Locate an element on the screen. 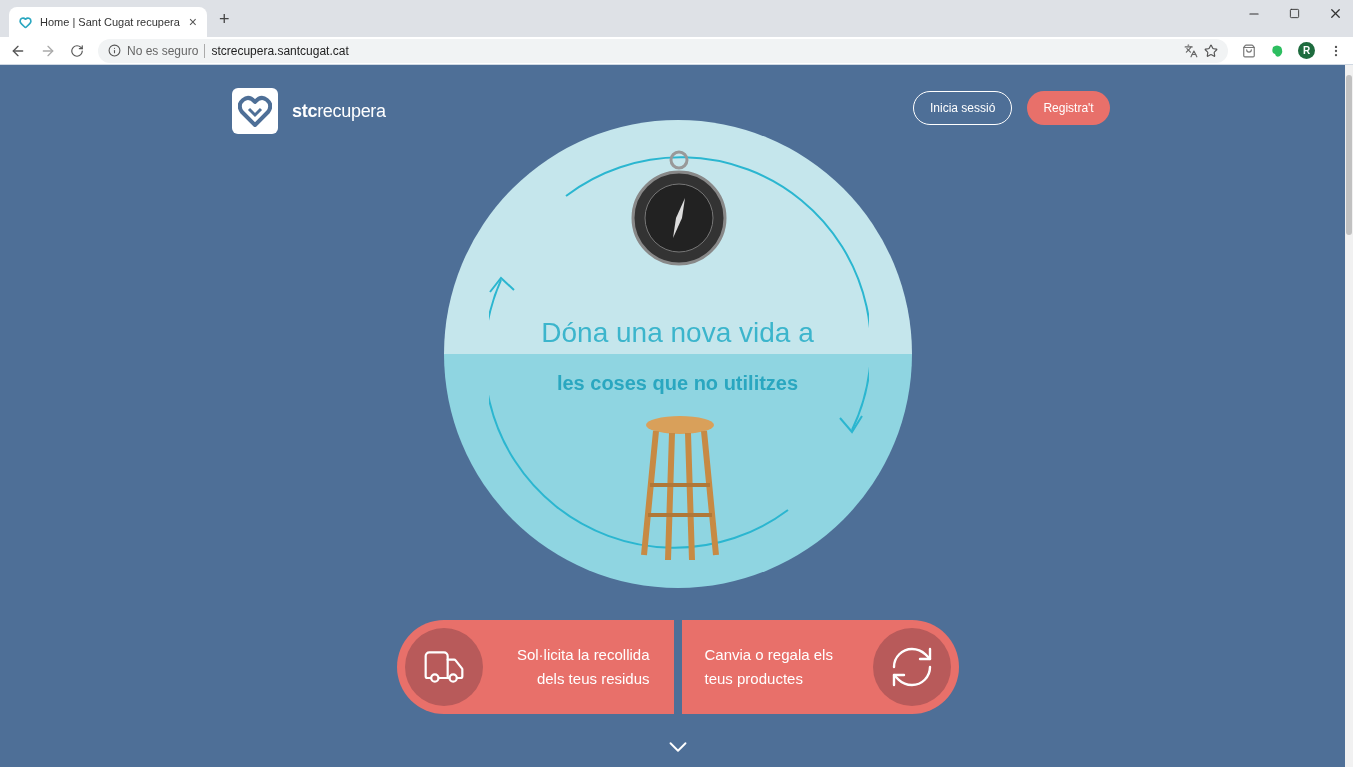  scrollbar-thumb is located at coordinates (1349, 155).